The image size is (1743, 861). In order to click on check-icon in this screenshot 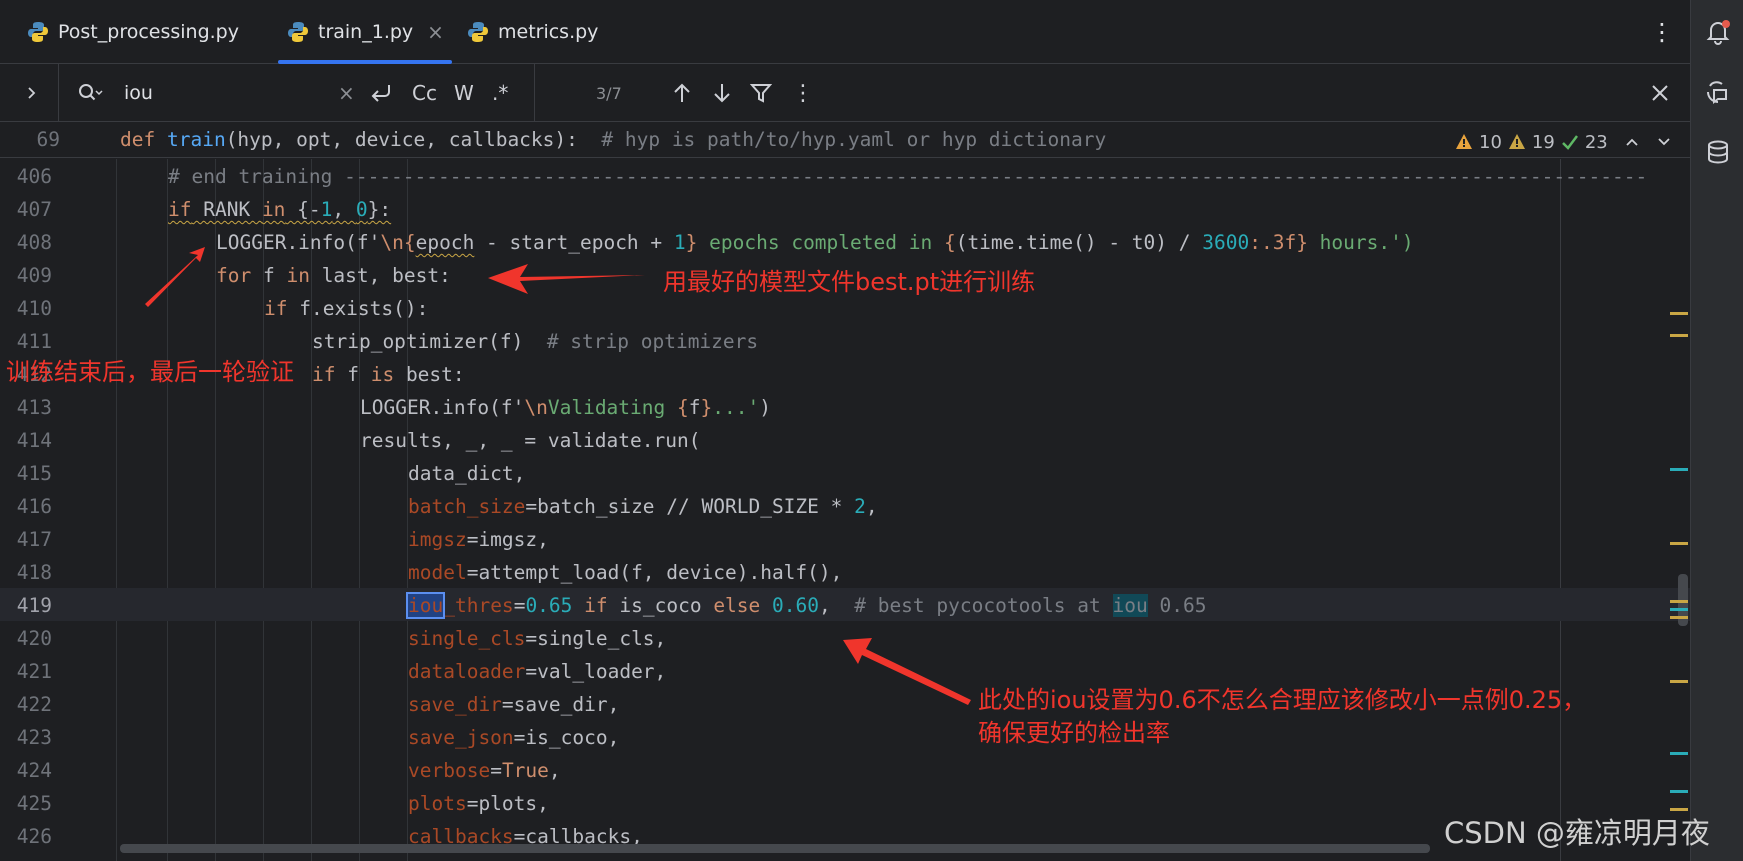, I will do `click(1569, 142)`.